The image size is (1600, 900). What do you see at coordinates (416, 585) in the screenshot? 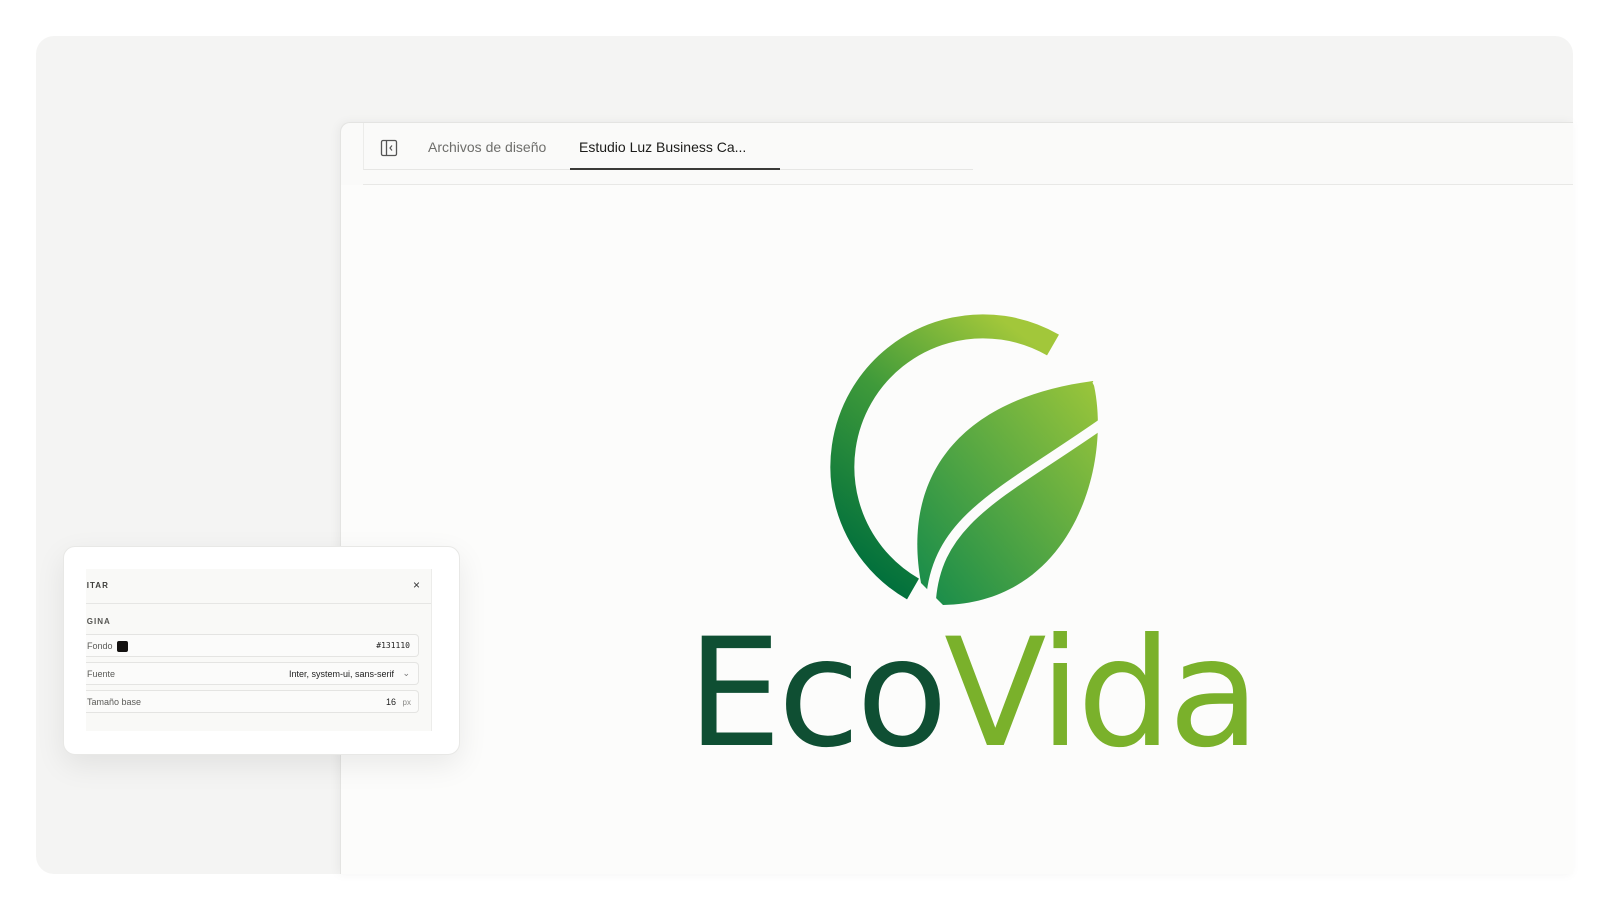
I see `close-icon: ×` at bounding box center [416, 585].